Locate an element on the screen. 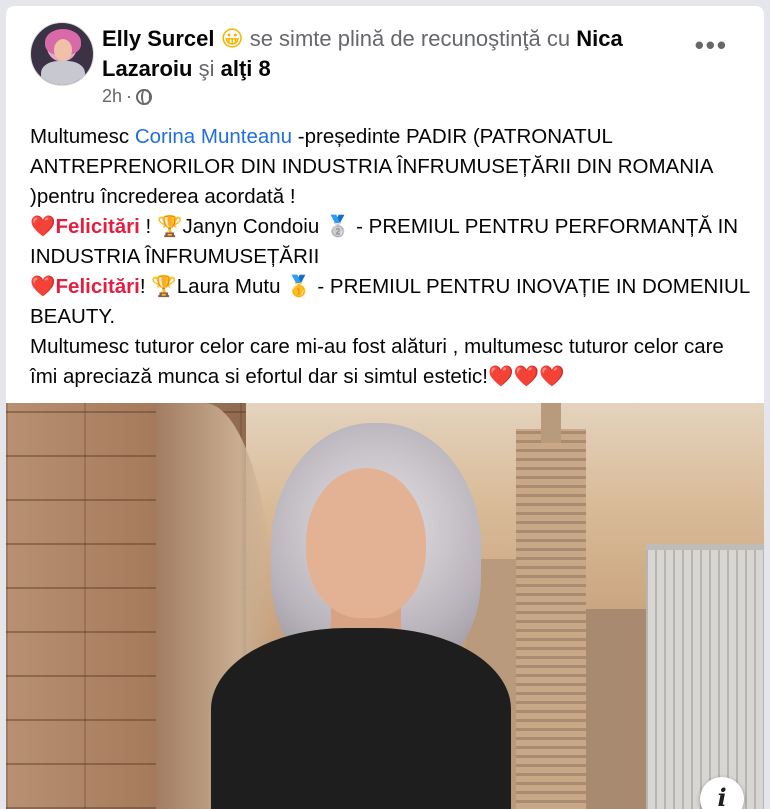 This screenshot has width=770, height=809. and-text: şi is located at coordinates (206, 68).